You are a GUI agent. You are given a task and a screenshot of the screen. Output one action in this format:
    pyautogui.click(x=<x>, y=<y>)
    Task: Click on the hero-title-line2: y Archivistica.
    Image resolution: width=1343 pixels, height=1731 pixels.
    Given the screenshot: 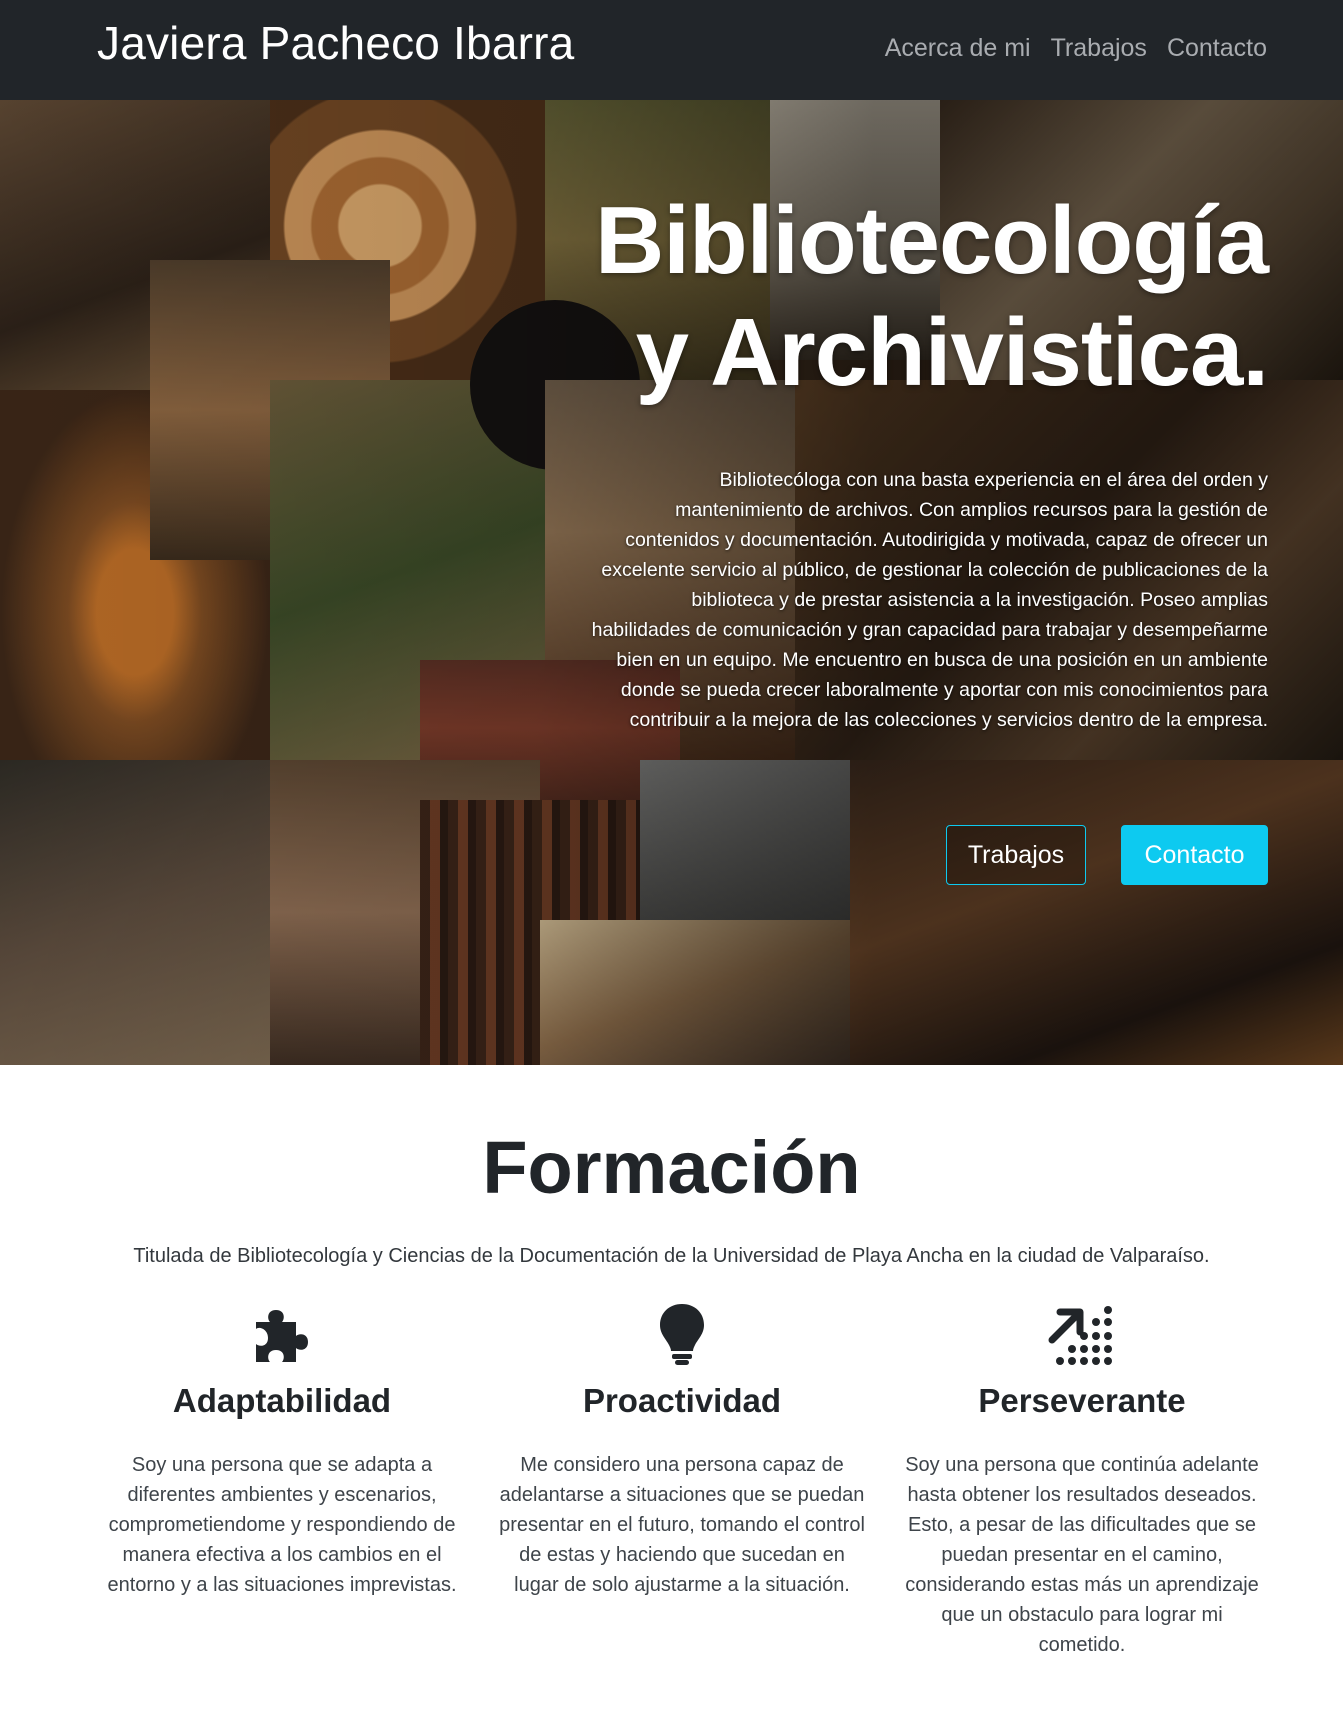 What is the action you would take?
    pyautogui.click(x=952, y=352)
    